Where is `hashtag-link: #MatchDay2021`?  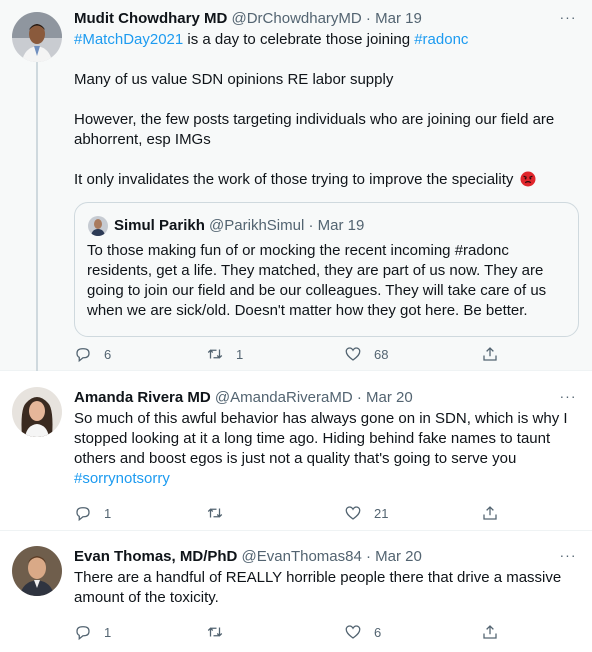 hashtag-link: #MatchDay2021 is located at coordinates (128, 39).